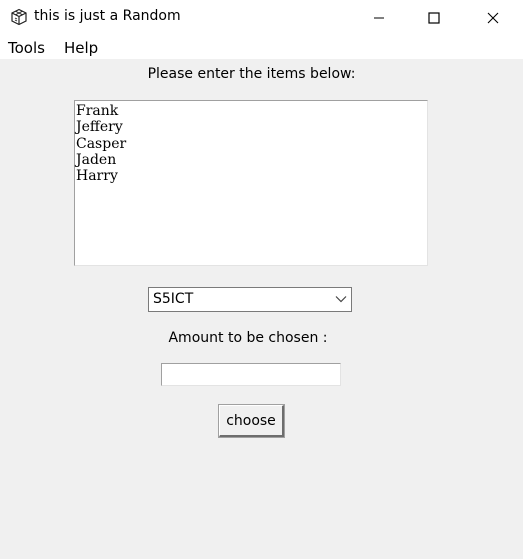 The image size is (523, 559). I want to click on amount-label: Amount to be chosen :, so click(248, 338).